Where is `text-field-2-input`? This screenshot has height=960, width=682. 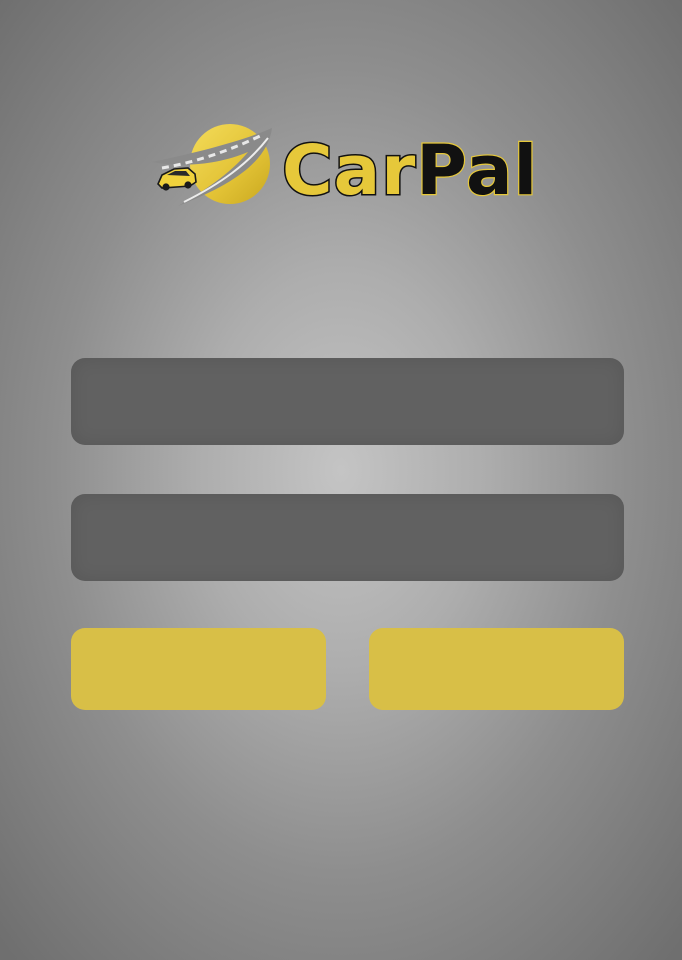
text-field-2-input is located at coordinates (347, 537).